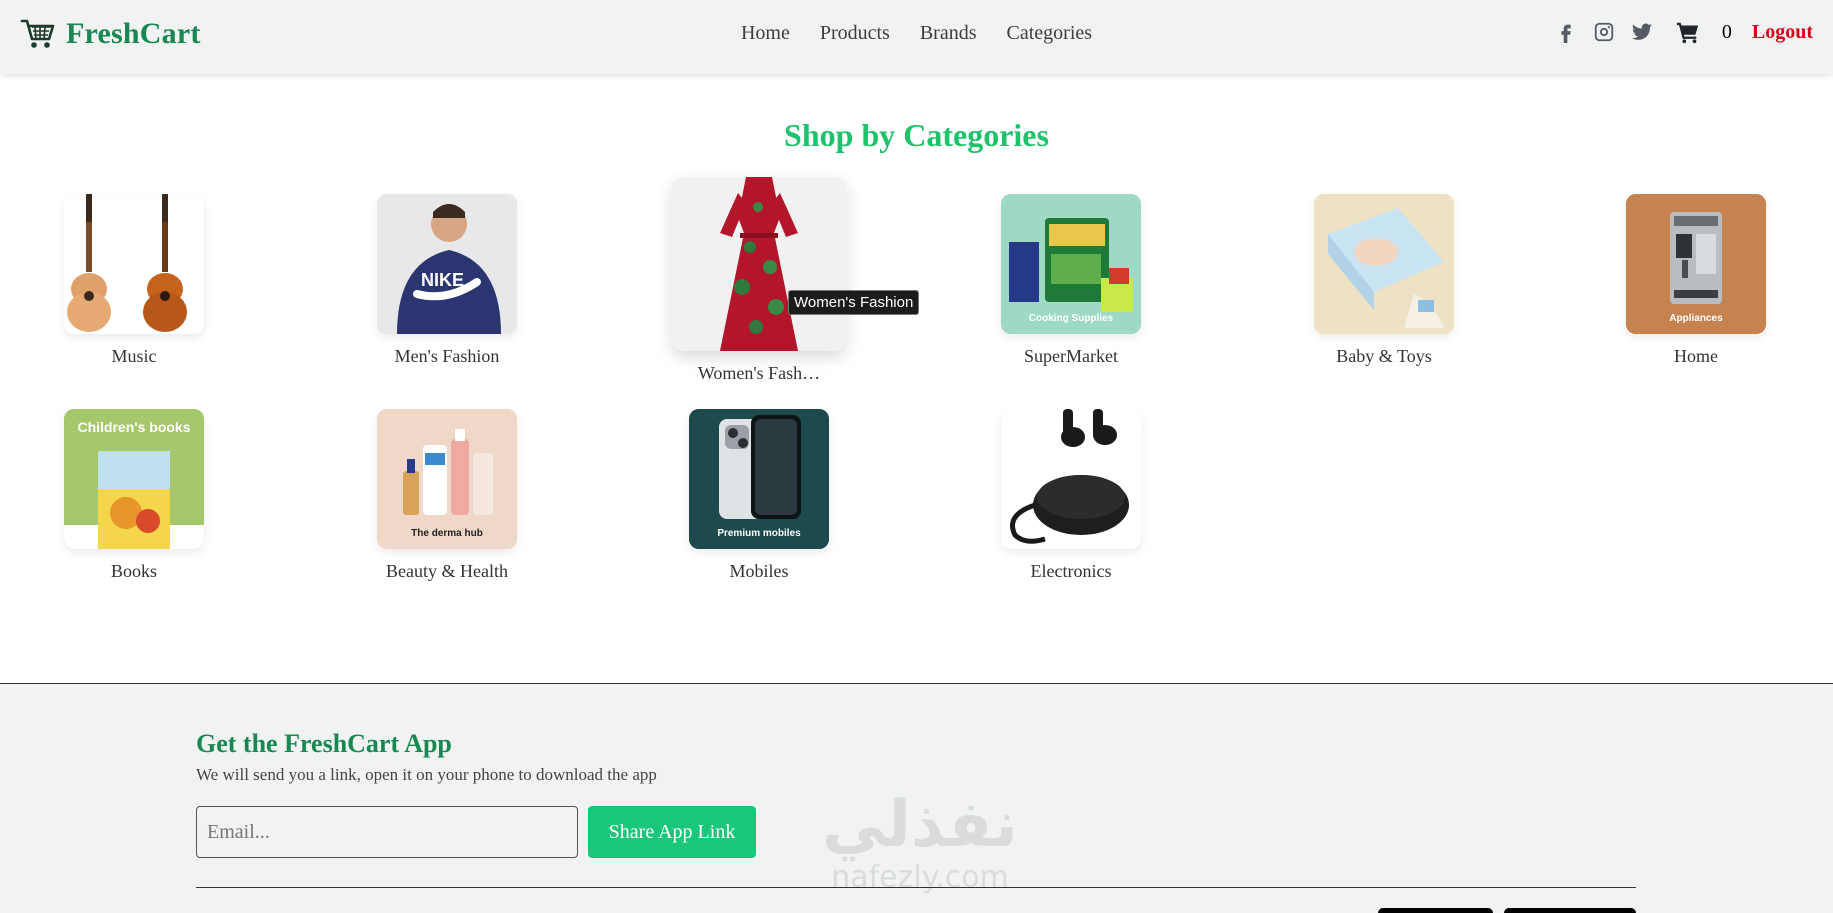 The image size is (1833, 913). I want to click on footer-divider, so click(916, 887).